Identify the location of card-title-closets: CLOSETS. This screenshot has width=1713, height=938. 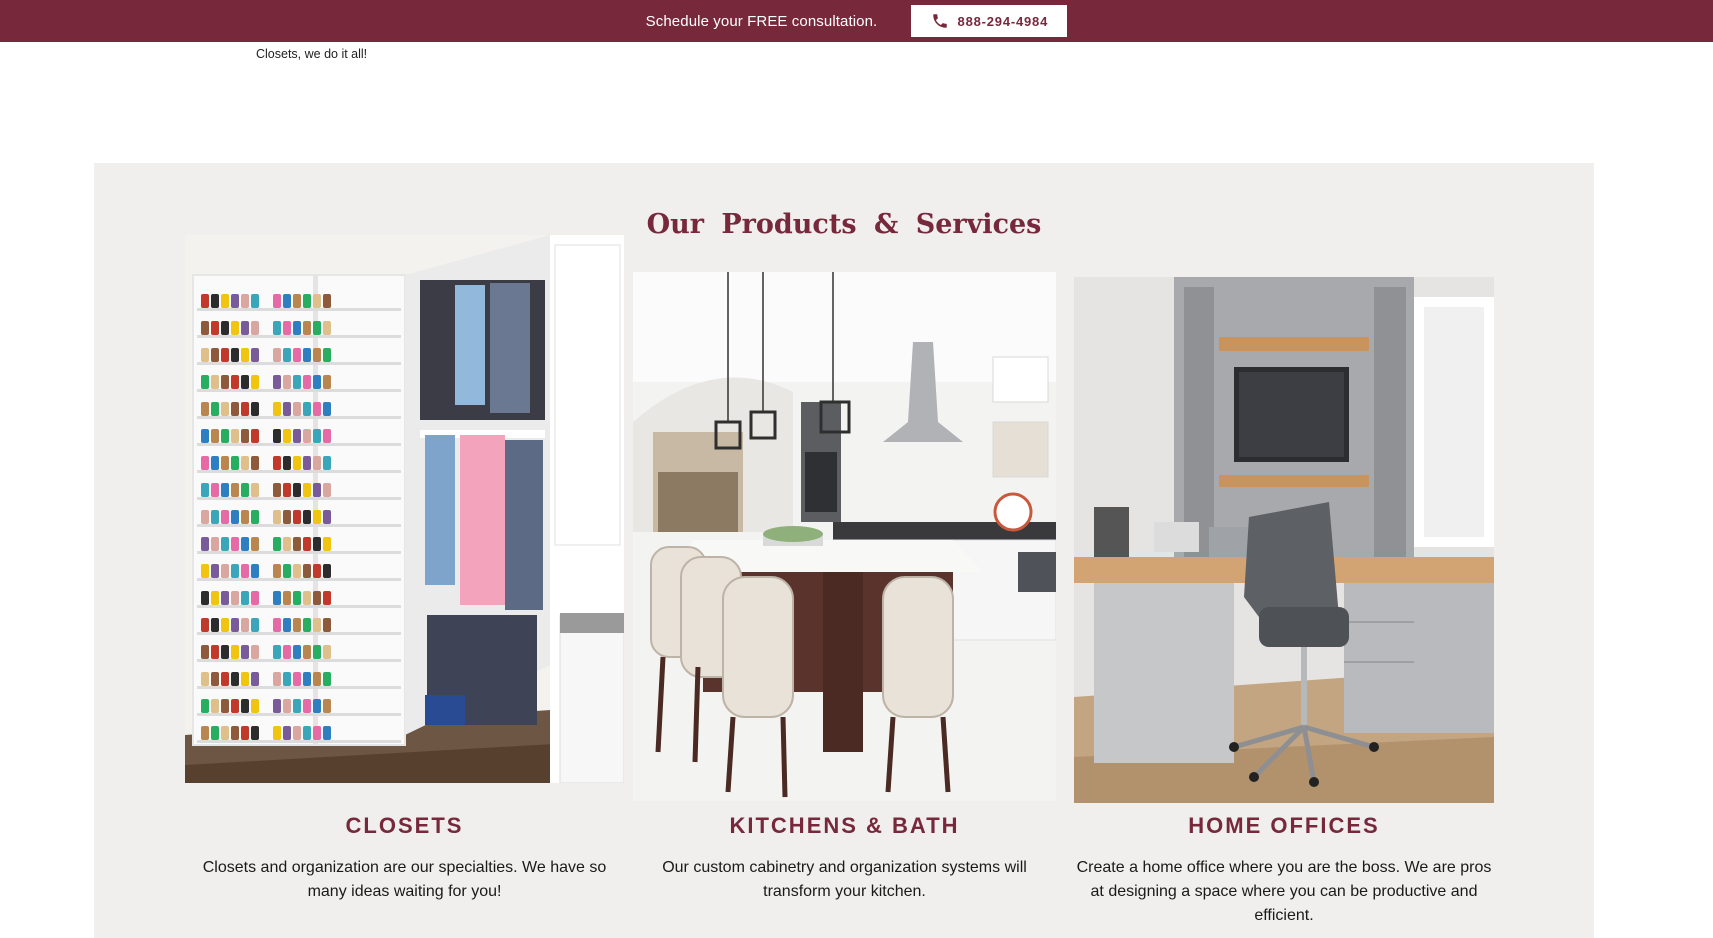
(404, 826).